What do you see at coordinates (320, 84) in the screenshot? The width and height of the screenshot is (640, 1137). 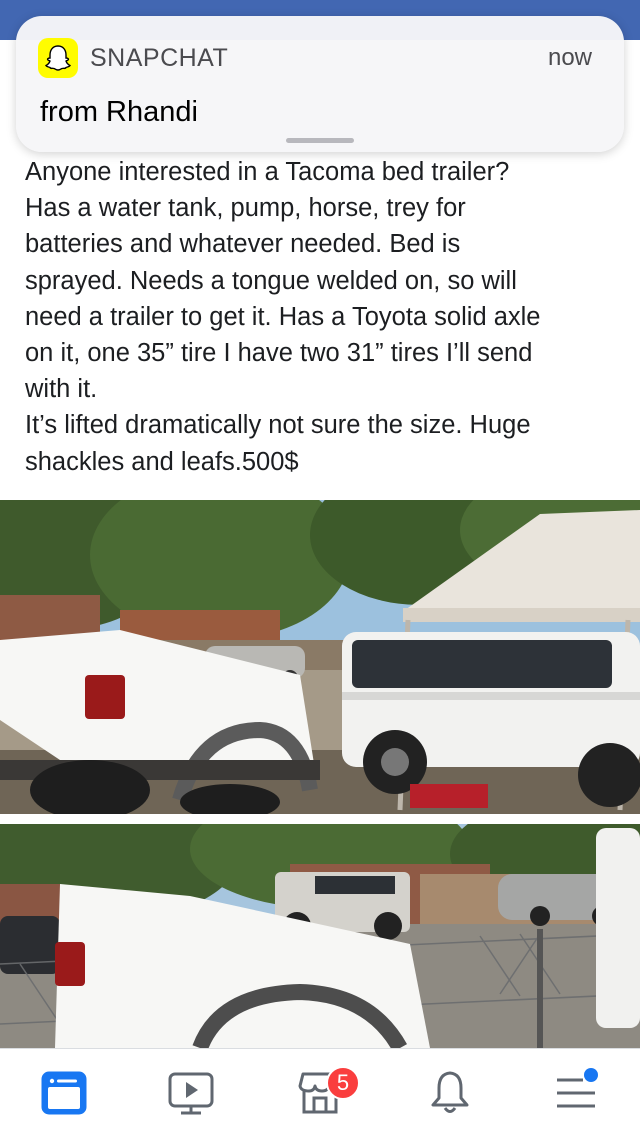 I see `snapchat-notification-banner: SNAPCHAT now from Rhandi` at bounding box center [320, 84].